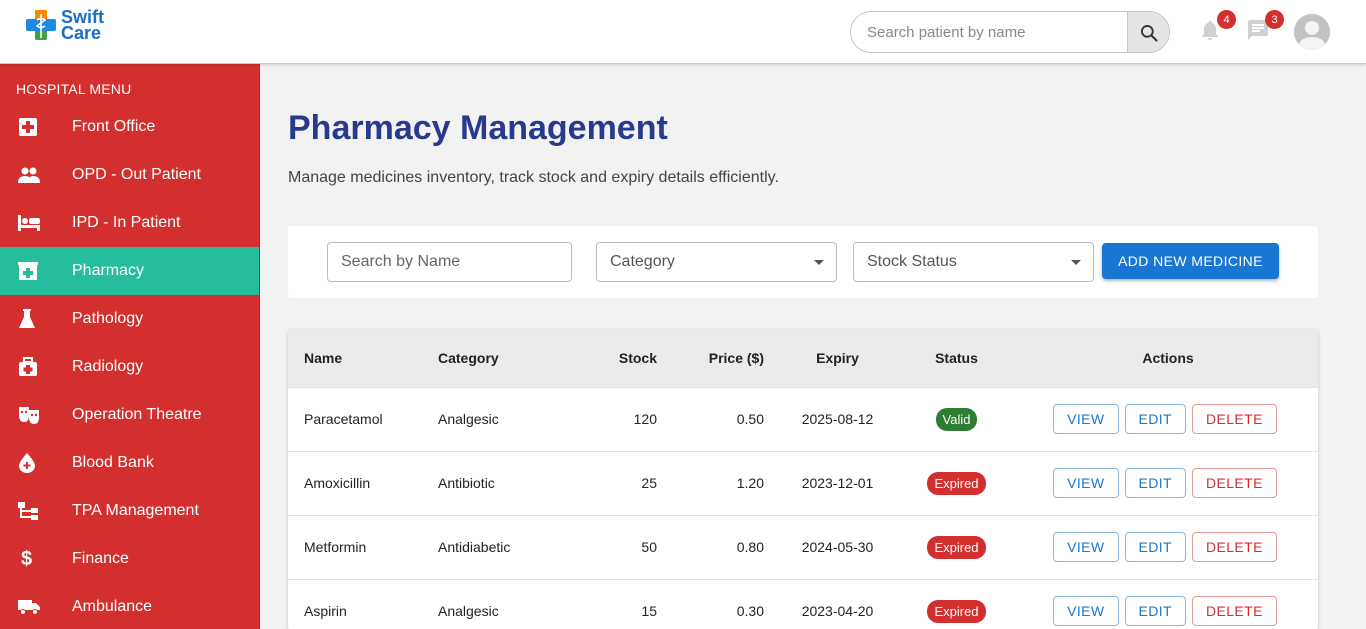 The image size is (1366, 629). Describe the element at coordinates (325, 611) in the screenshot. I see `cell-name: Aspirin` at that location.